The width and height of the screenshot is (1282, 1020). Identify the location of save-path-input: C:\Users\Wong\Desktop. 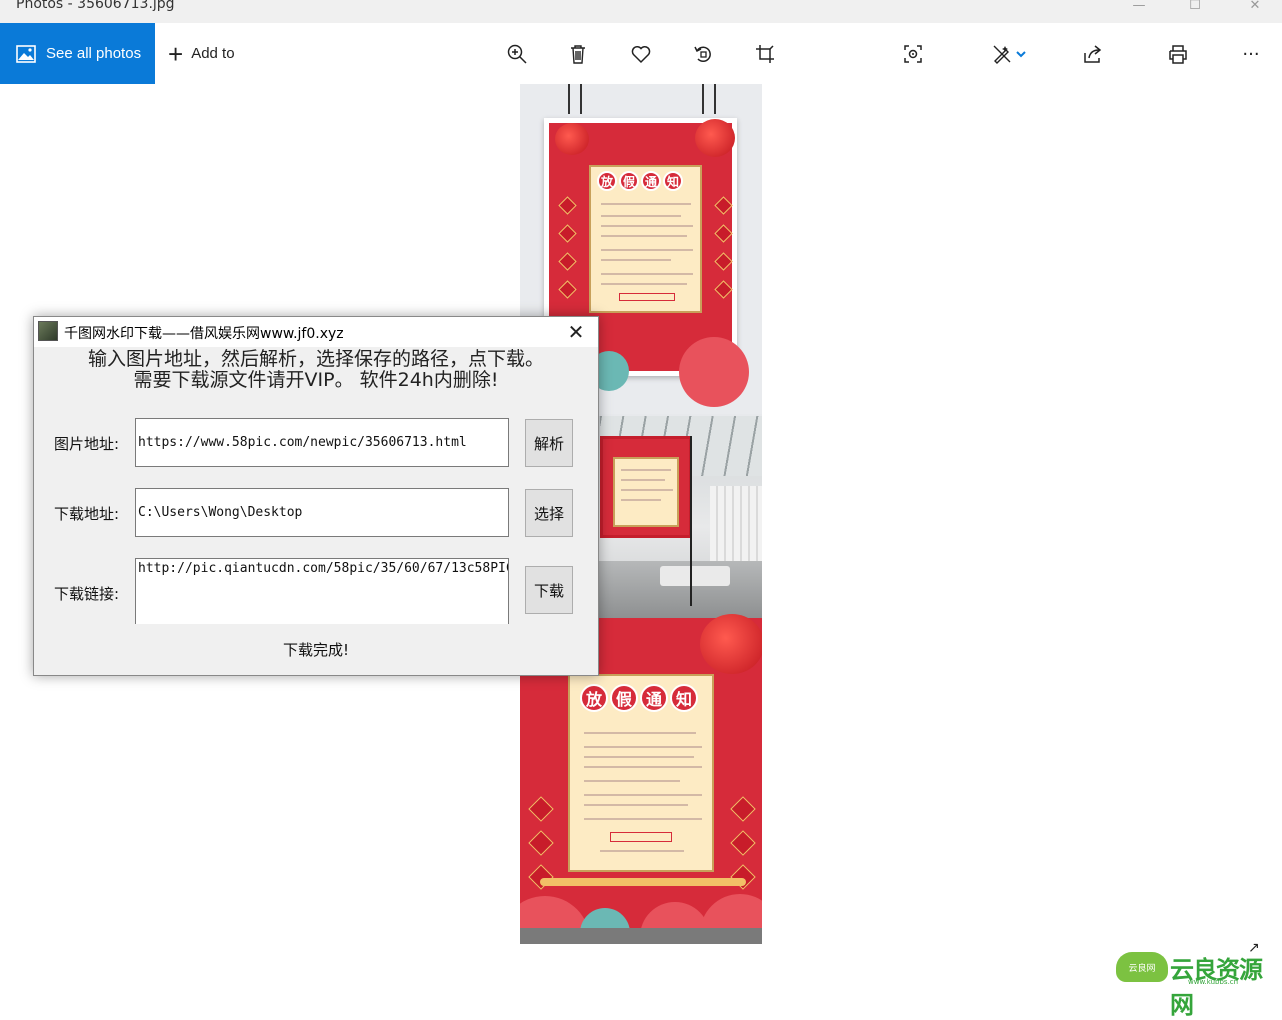
(322, 512).